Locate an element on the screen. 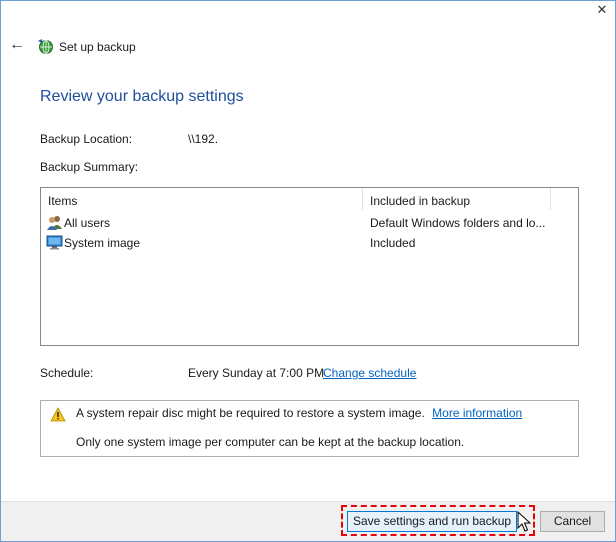  list-header: Items Included in backup is located at coordinates (309, 199).